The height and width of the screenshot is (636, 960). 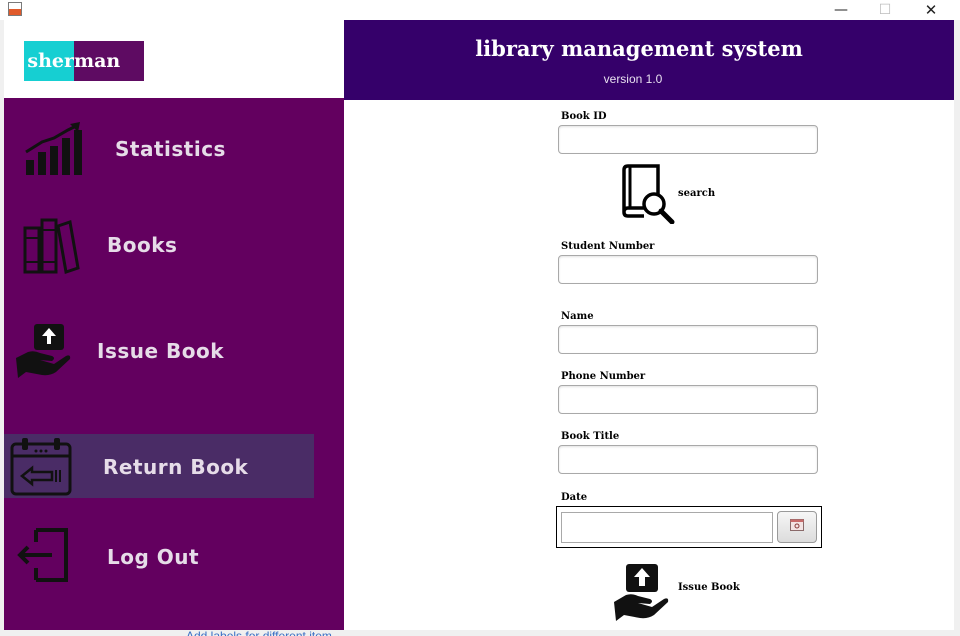 What do you see at coordinates (957, 328) in the screenshot?
I see `window-border-right` at bounding box center [957, 328].